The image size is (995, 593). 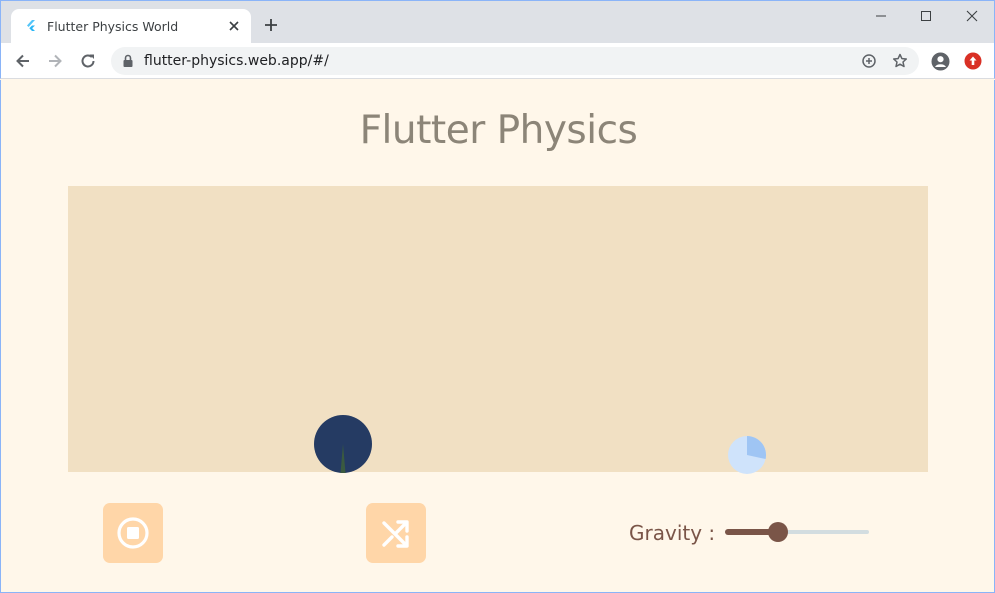 I want to click on back-arrow-icon, so click(x=23, y=61).